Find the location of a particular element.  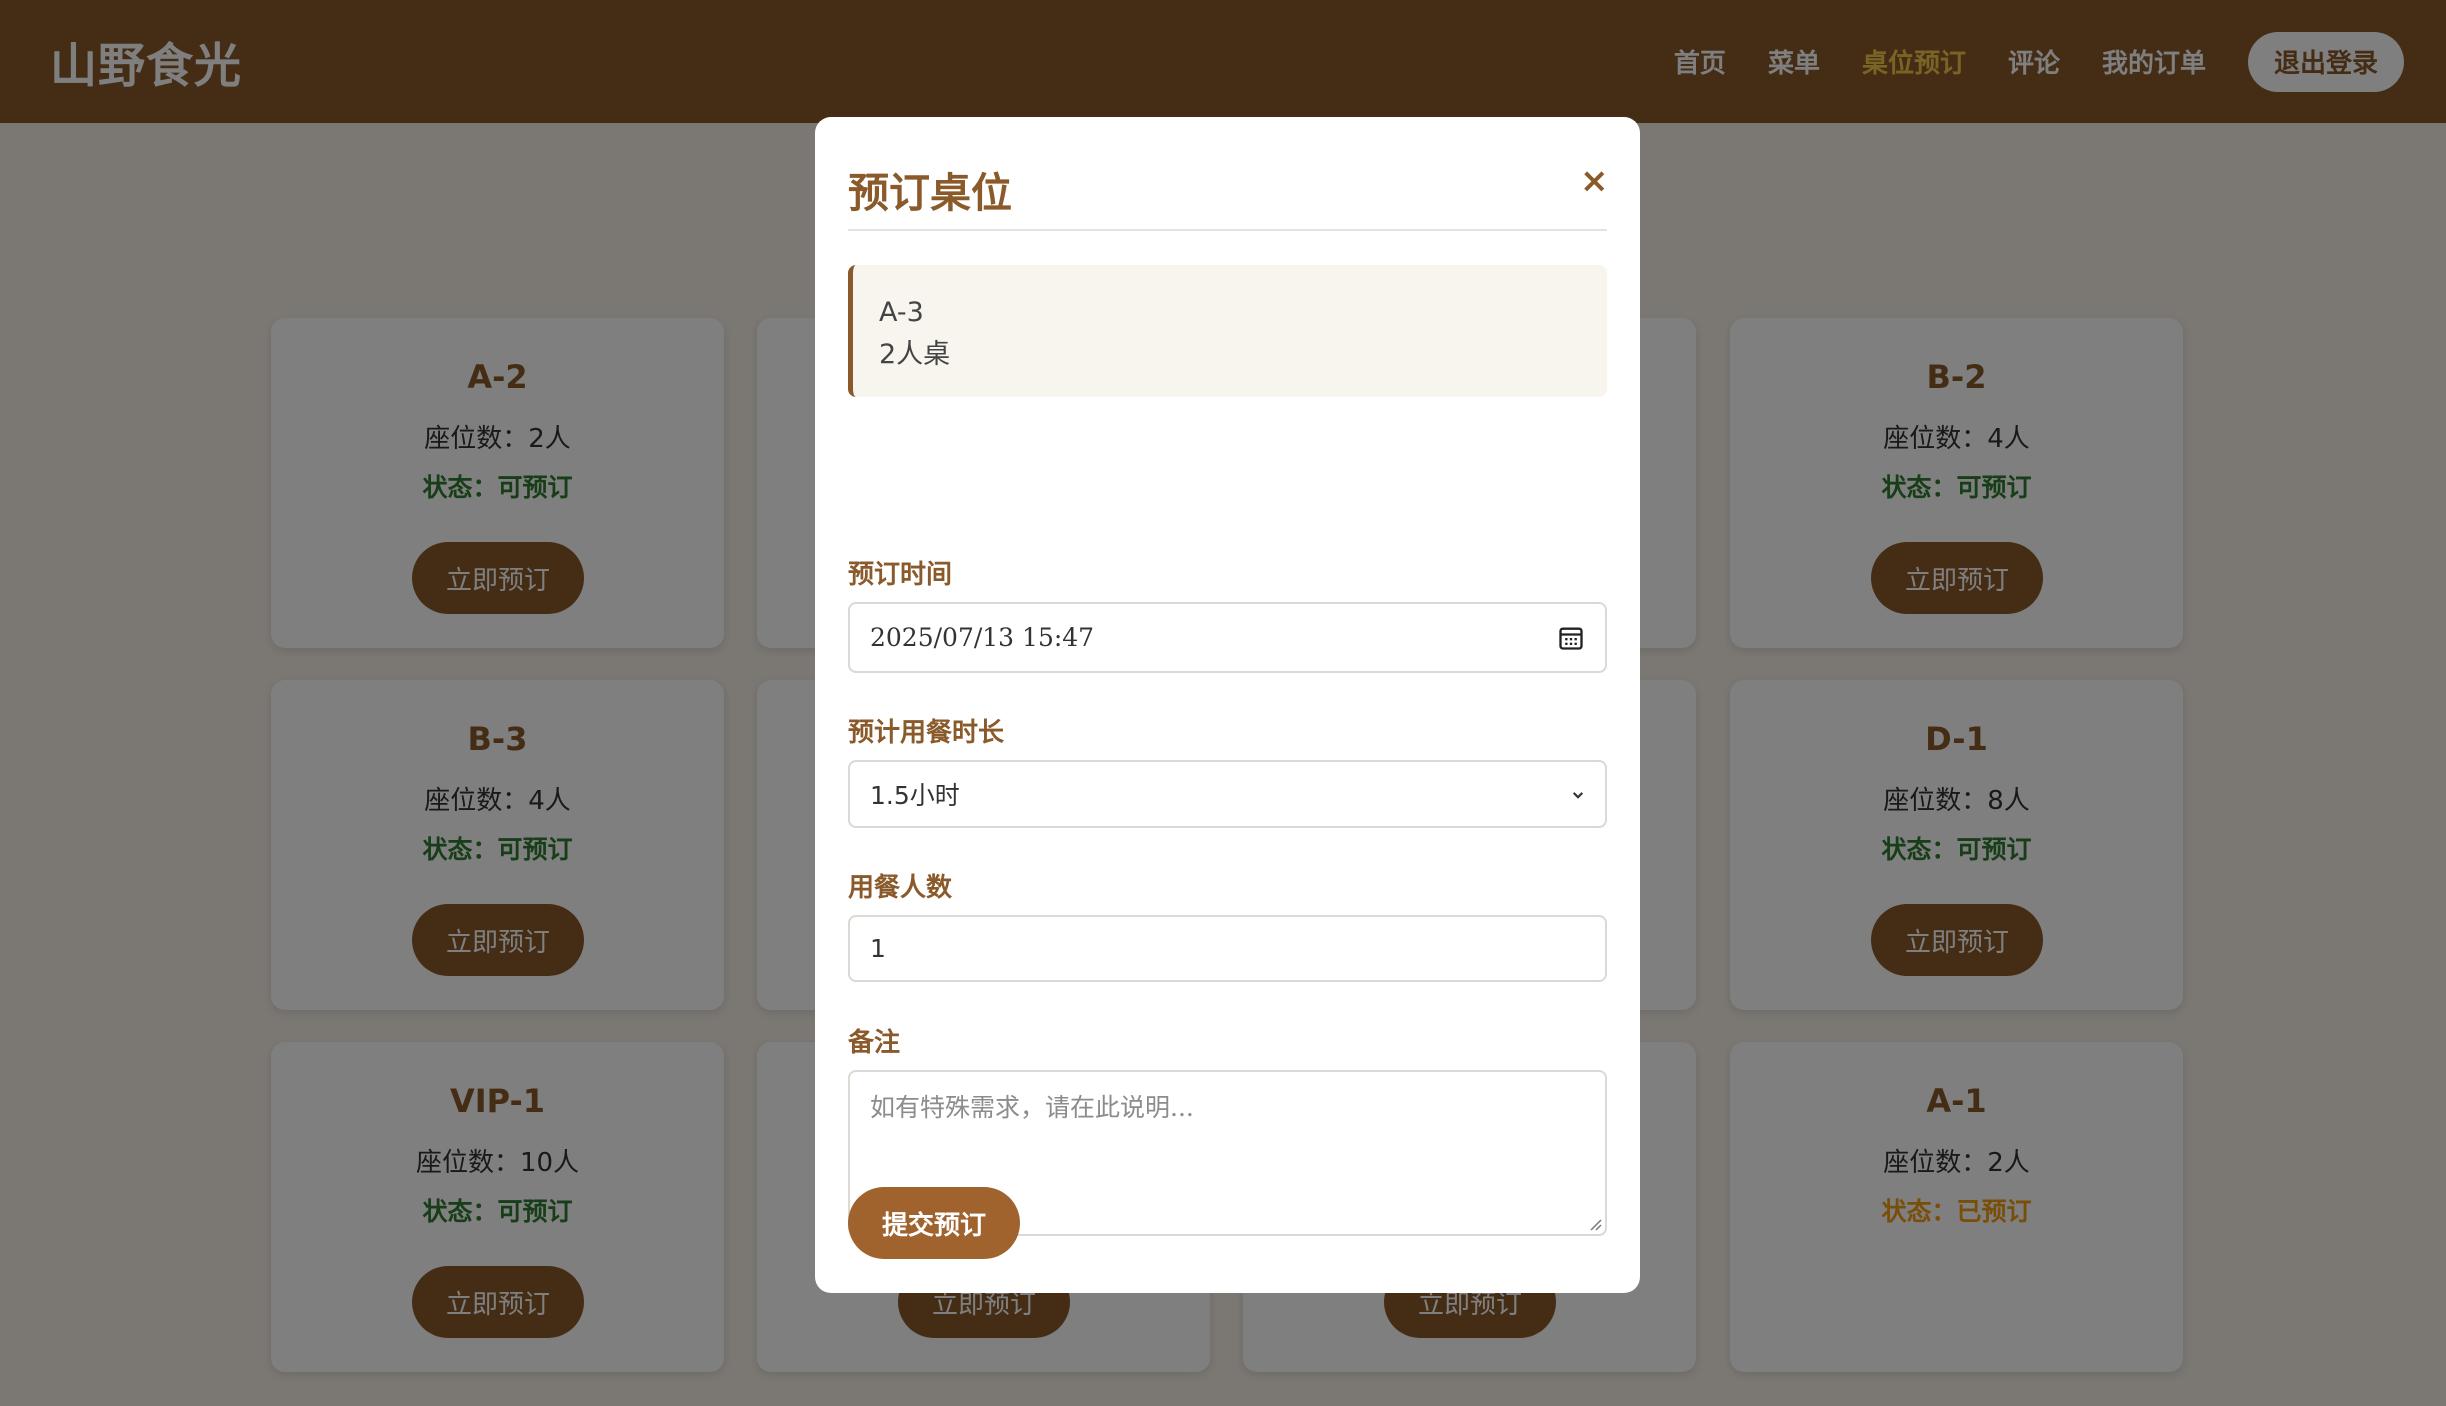

time-label: 预订时间 is located at coordinates (900, 575).